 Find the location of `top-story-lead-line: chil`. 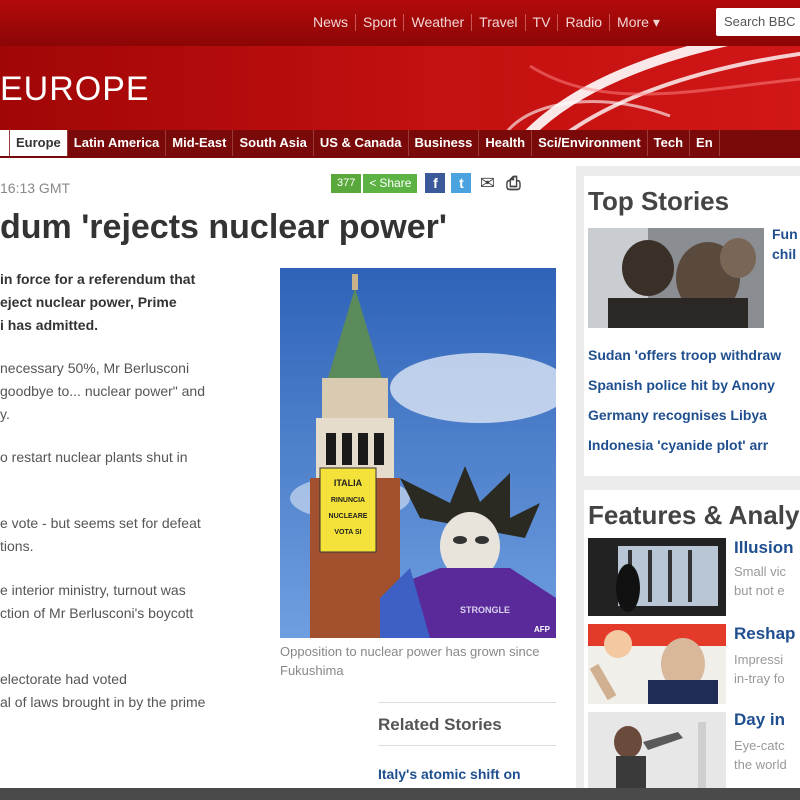

top-story-lead-line: chil is located at coordinates (784, 254).